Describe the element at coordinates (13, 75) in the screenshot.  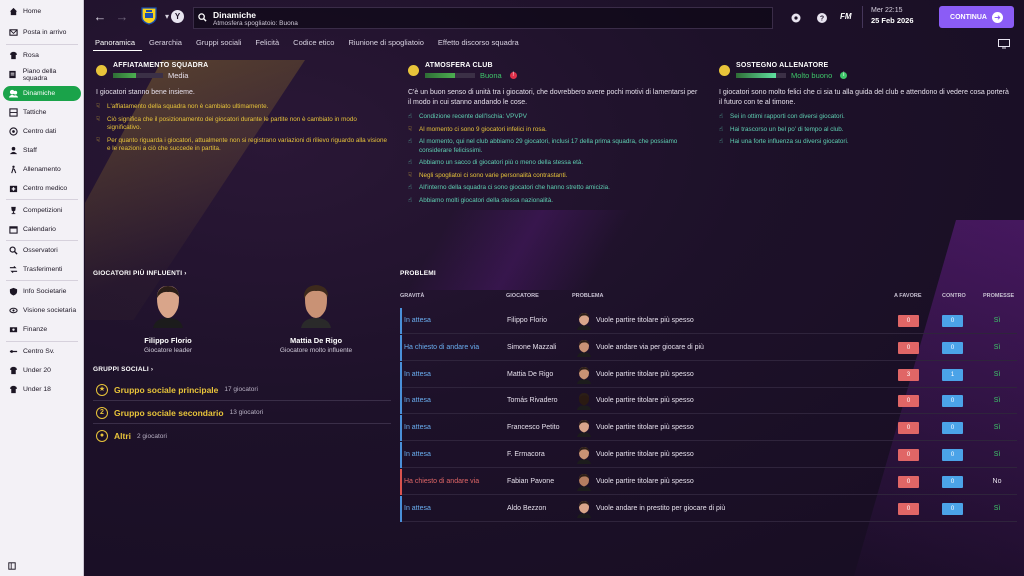
I see `plan-icon` at that location.